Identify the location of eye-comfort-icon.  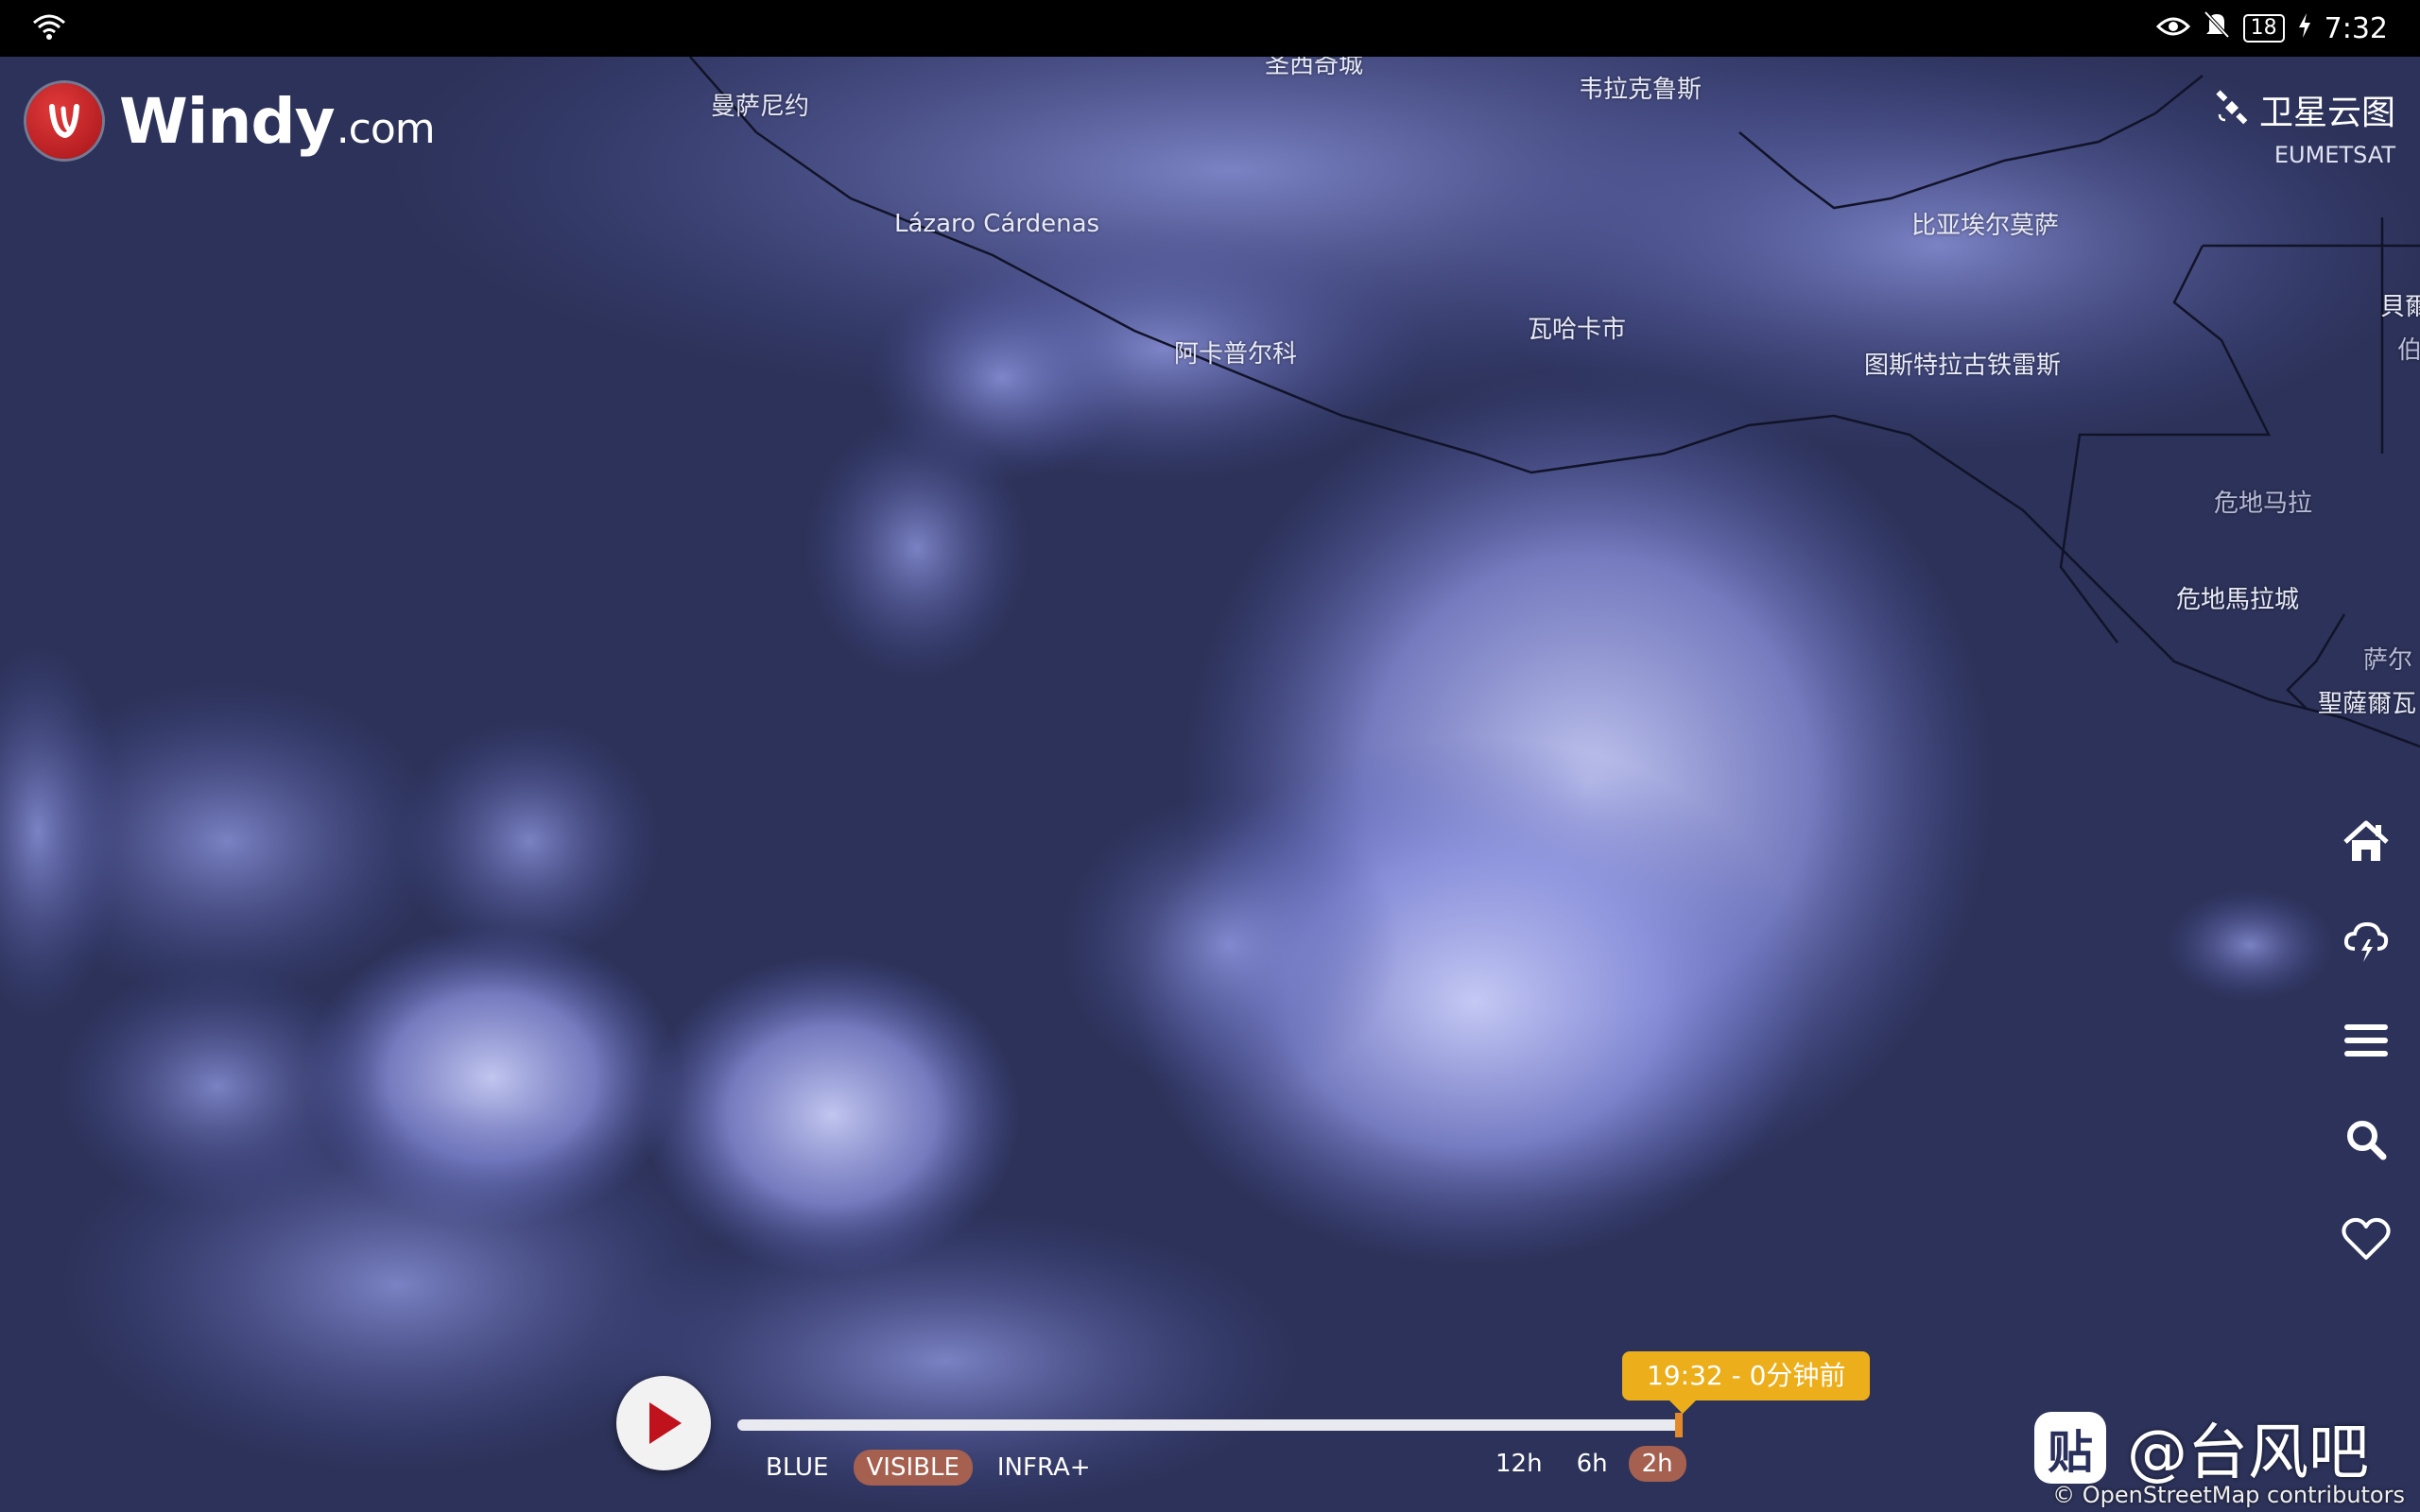
(2173, 28).